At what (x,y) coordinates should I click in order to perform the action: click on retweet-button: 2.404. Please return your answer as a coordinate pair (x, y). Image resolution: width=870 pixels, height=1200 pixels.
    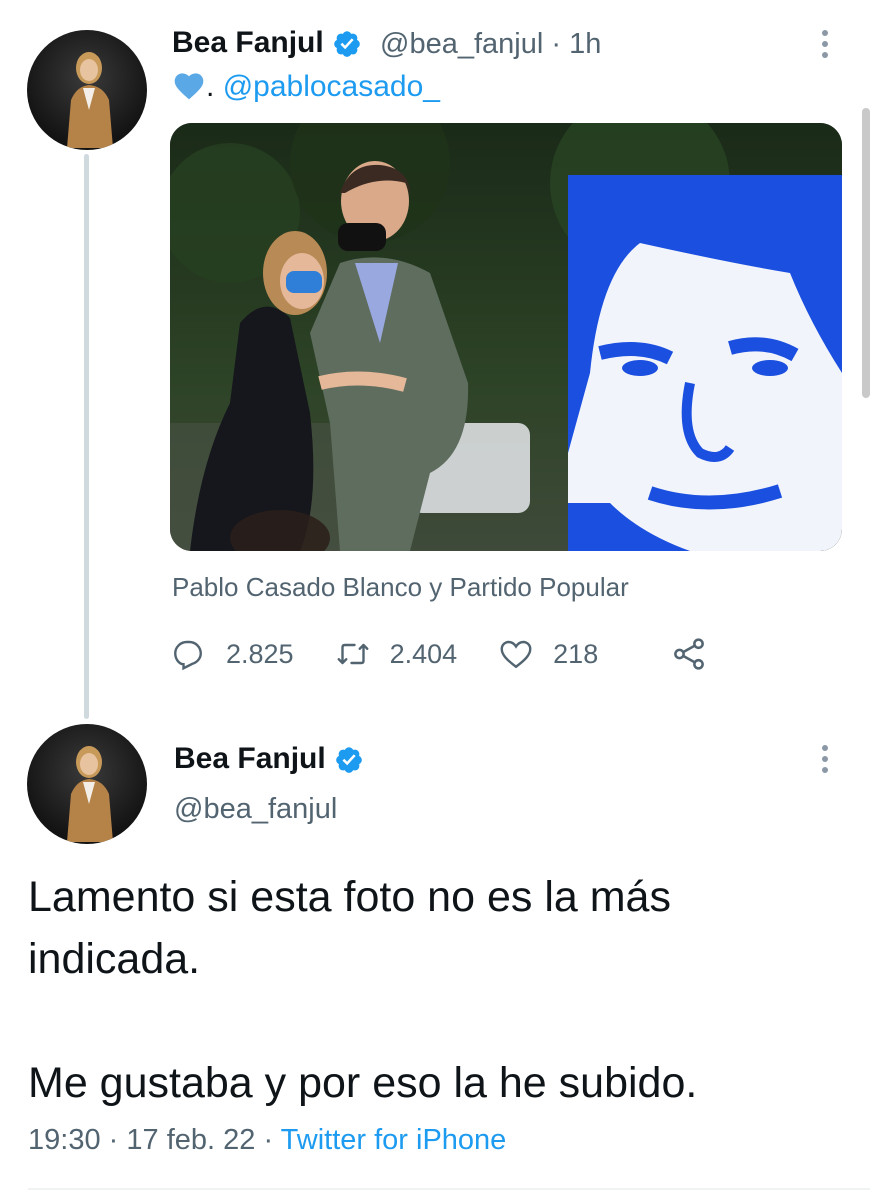
    Looking at the image, I should click on (396, 654).